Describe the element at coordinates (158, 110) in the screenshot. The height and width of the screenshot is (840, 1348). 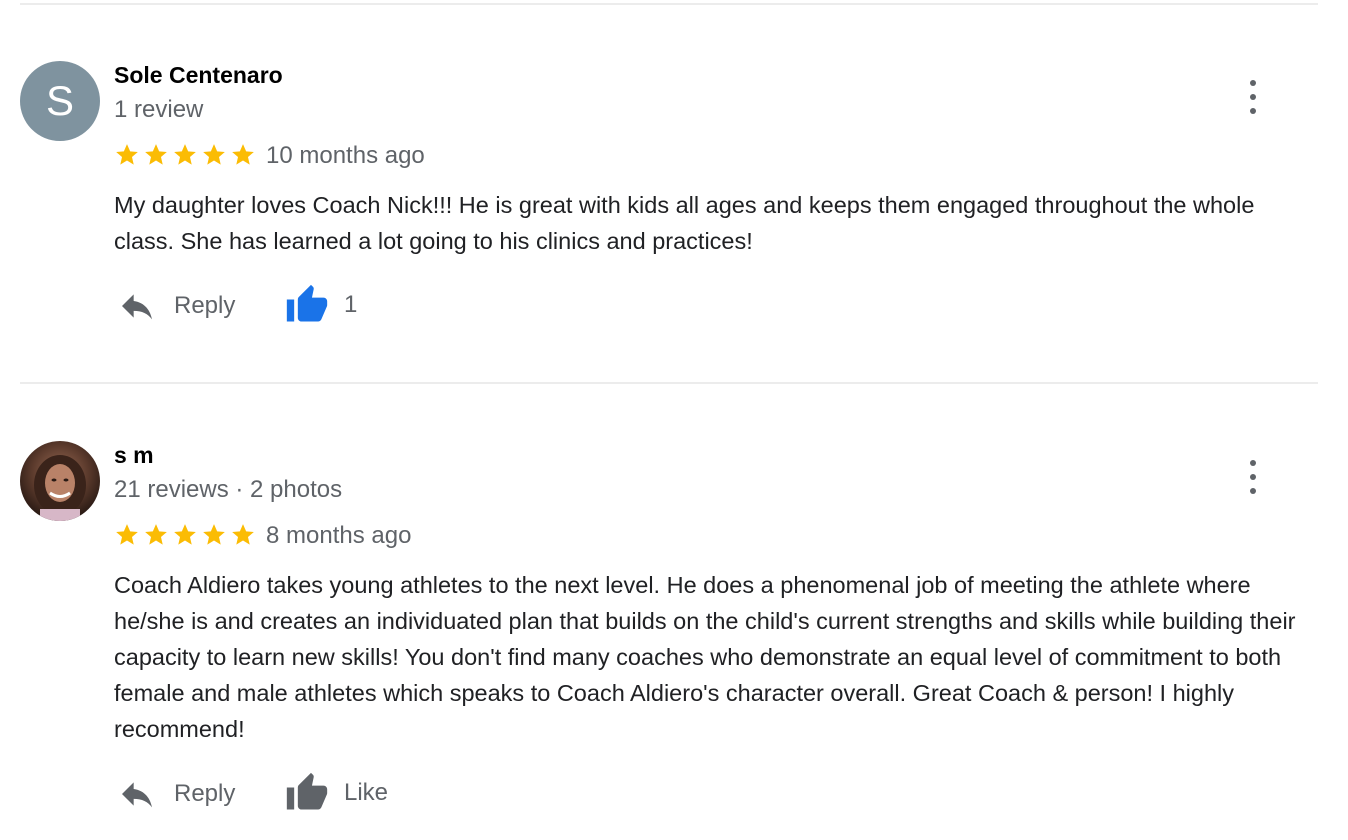
I see `reviewer-meta: 1 review` at that location.